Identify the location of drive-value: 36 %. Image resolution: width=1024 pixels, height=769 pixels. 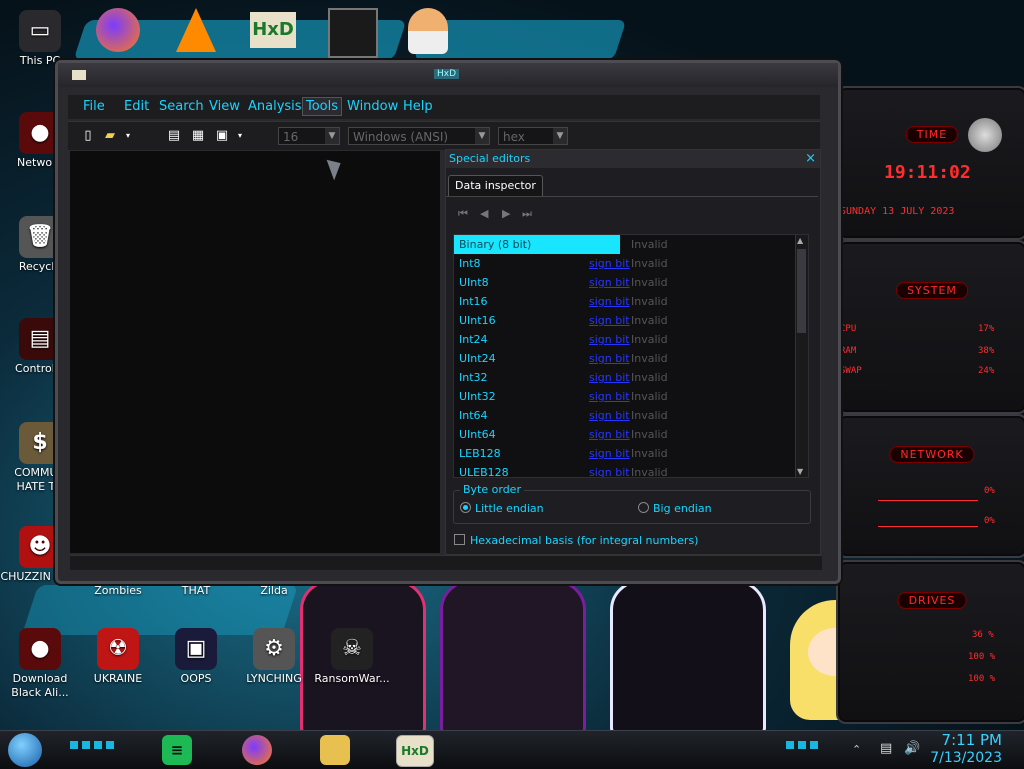
(983, 635).